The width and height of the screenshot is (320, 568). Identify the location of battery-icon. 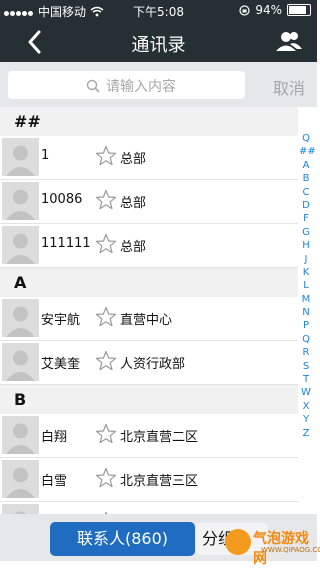
(299, 10).